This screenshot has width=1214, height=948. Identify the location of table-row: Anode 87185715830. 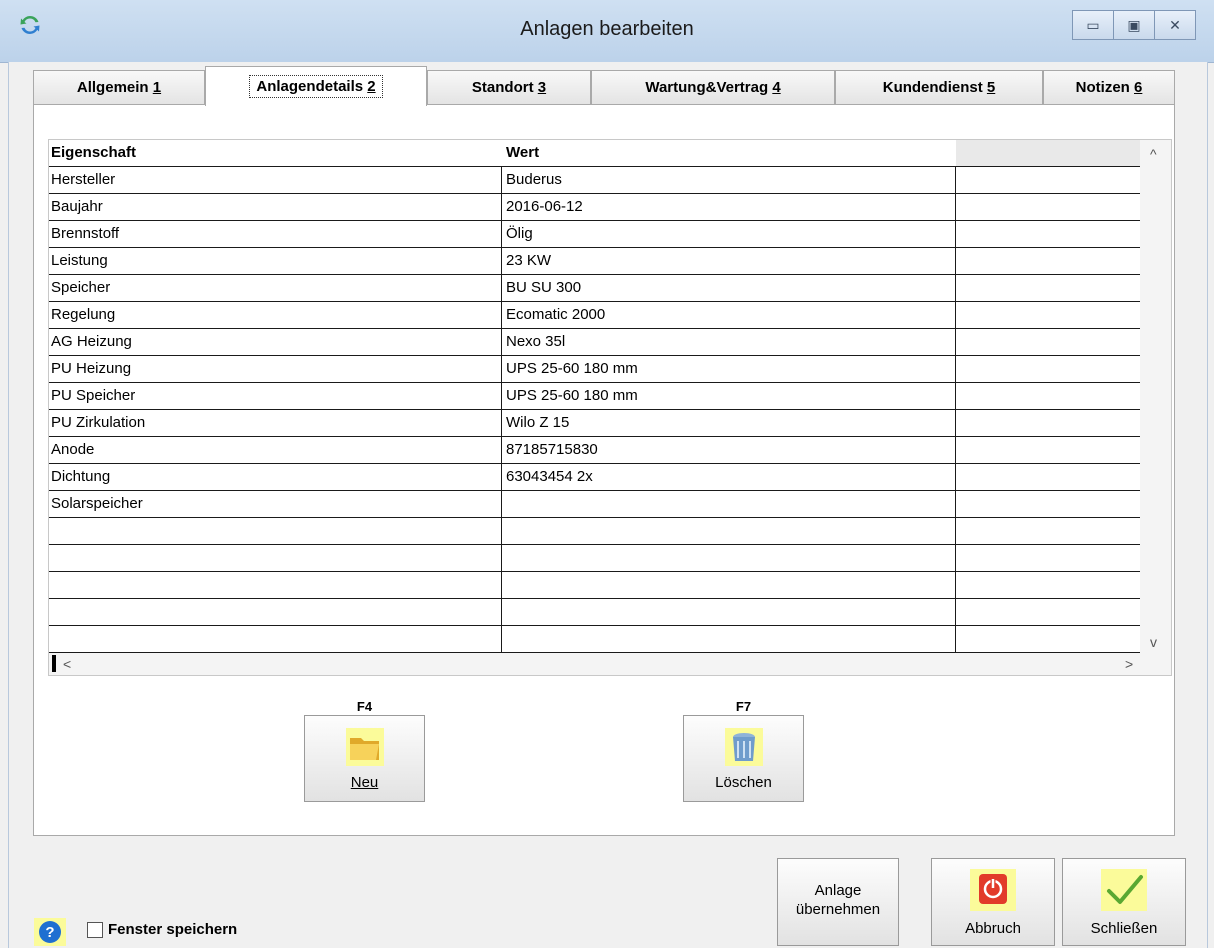
(595, 450).